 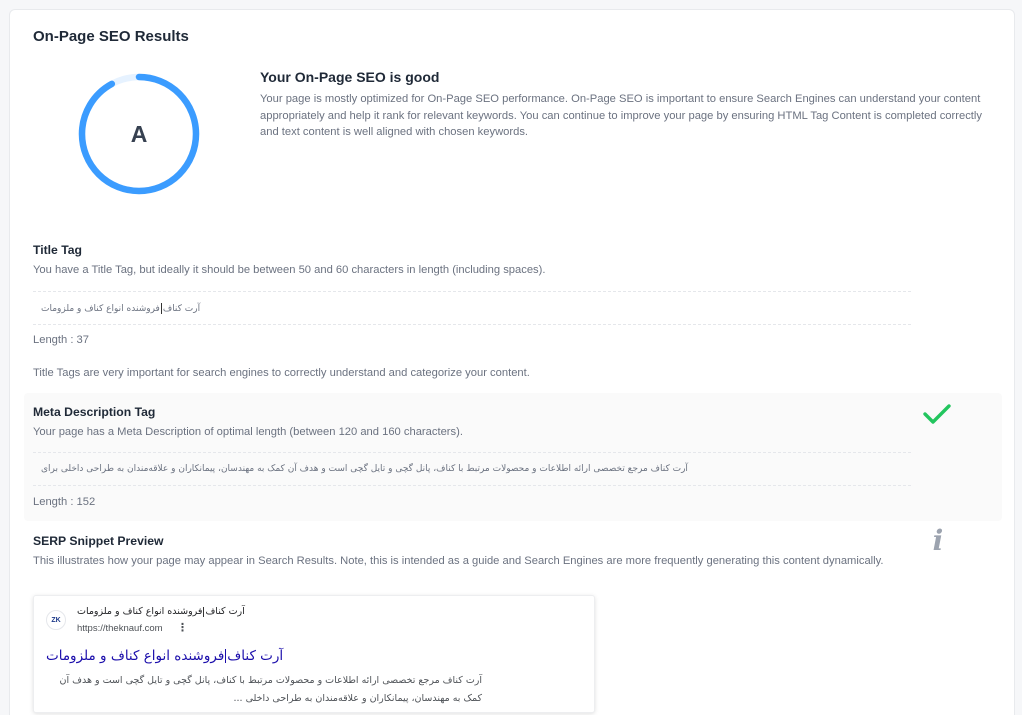 I want to click on serp-link-title-part2: فروشنده انواع کناف و ملزومات, so click(x=135, y=656).